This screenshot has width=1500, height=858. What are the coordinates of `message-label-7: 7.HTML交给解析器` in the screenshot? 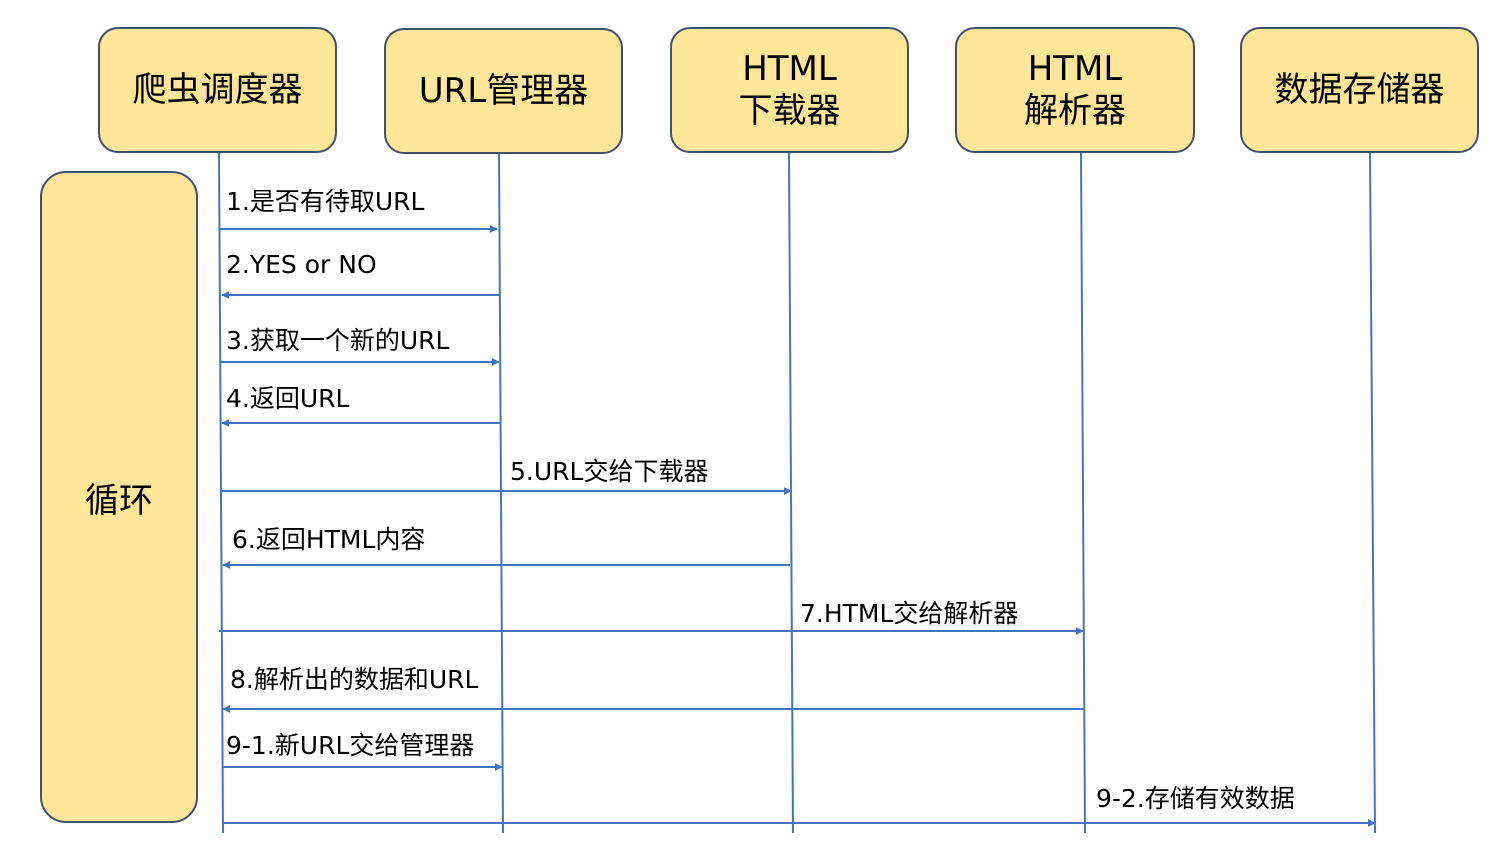 It's located at (909, 613).